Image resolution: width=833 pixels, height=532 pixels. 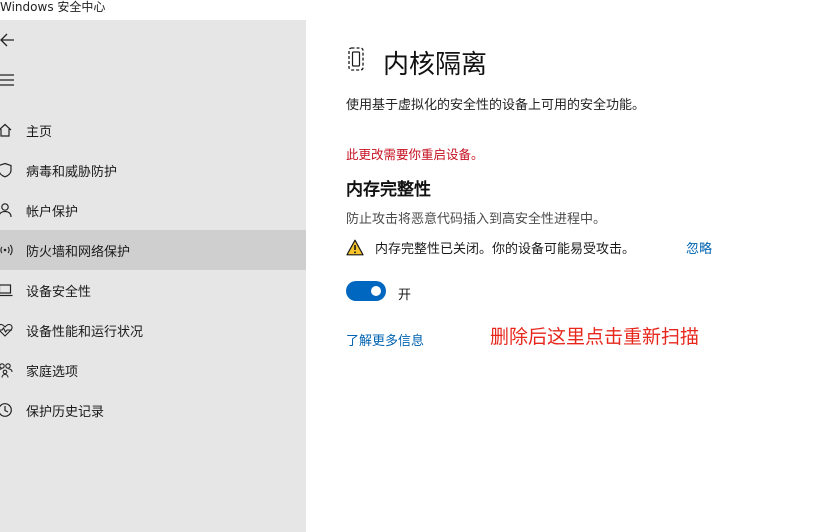 What do you see at coordinates (415, 154) in the screenshot?
I see `restart-required-notice: 此更改需要你重启设备。` at bounding box center [415, 154].